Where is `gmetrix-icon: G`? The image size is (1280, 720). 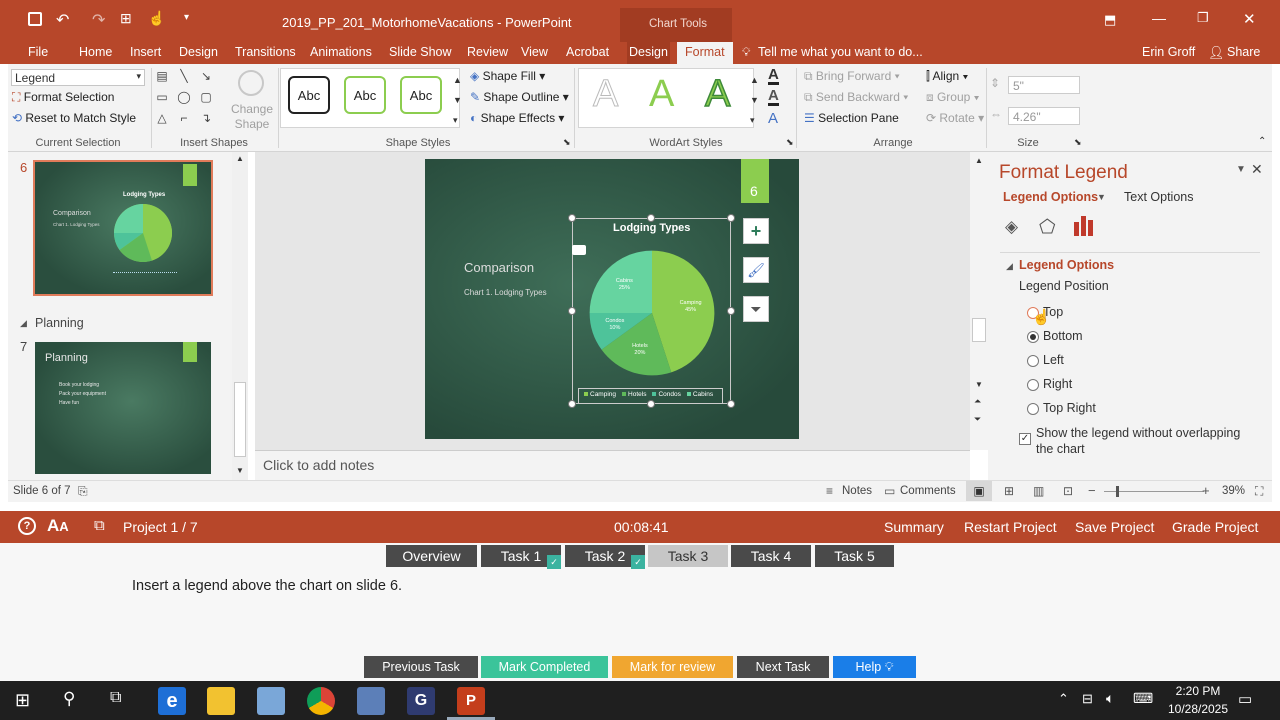
gmetrix-icon: G is located at coordinates (421, 701).